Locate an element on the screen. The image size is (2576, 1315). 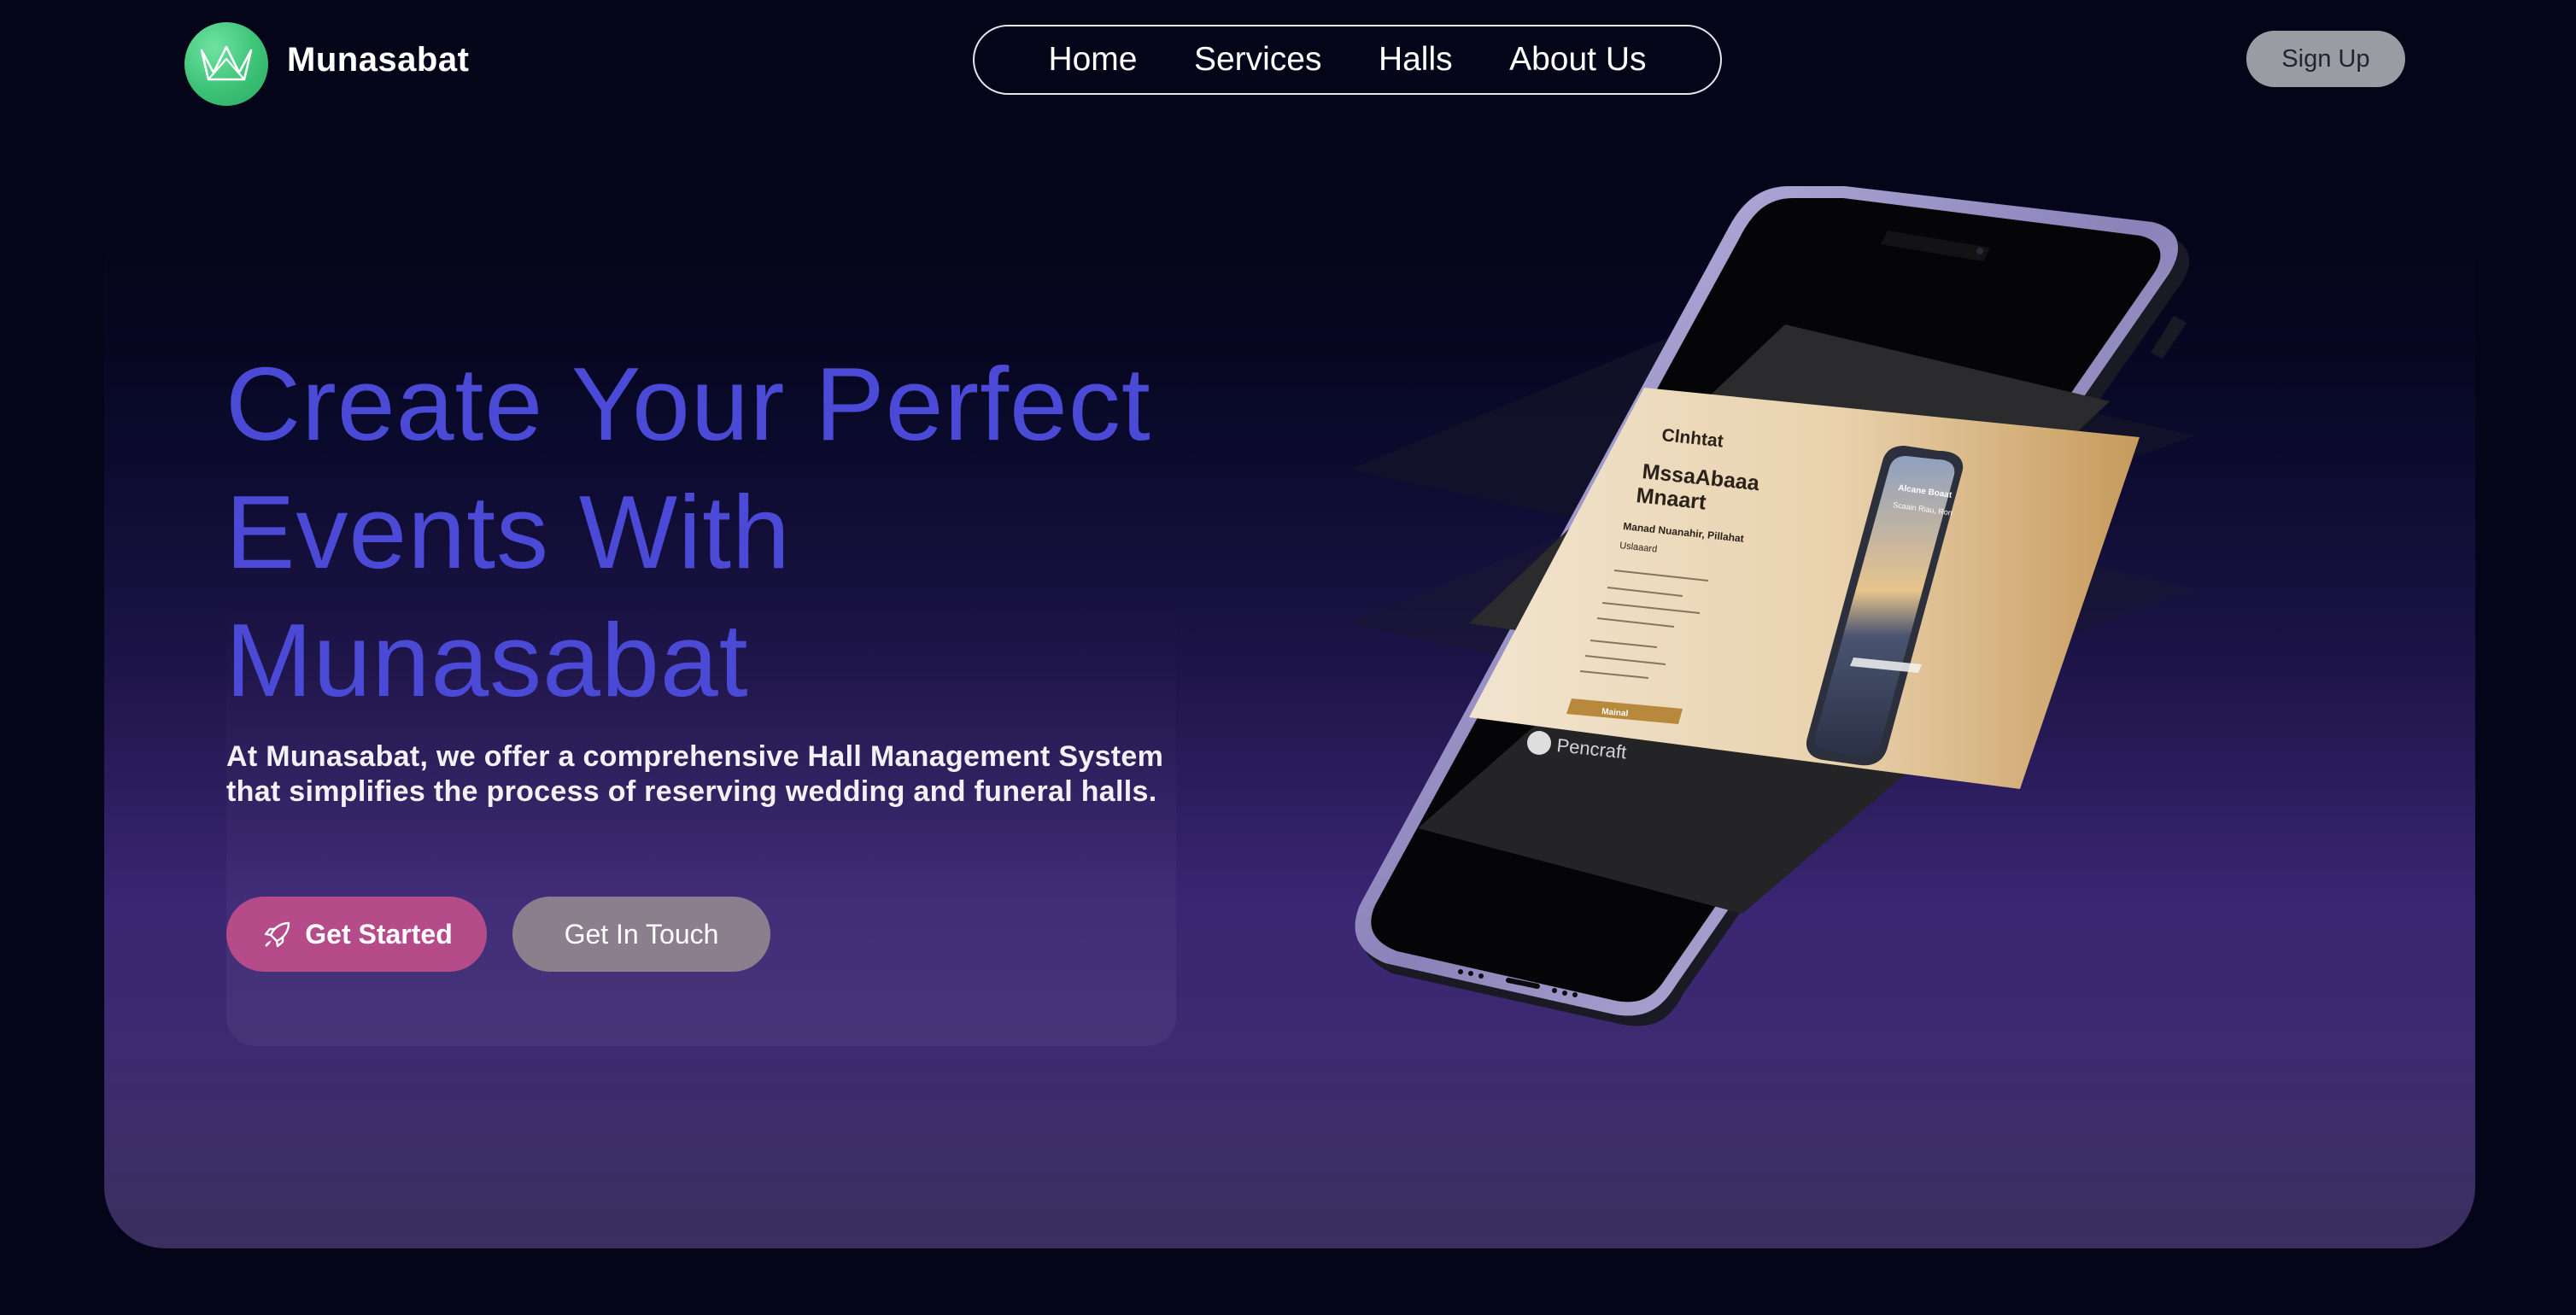
headline-line-1: Create Your Perfect is located at coordinates (688, 404).